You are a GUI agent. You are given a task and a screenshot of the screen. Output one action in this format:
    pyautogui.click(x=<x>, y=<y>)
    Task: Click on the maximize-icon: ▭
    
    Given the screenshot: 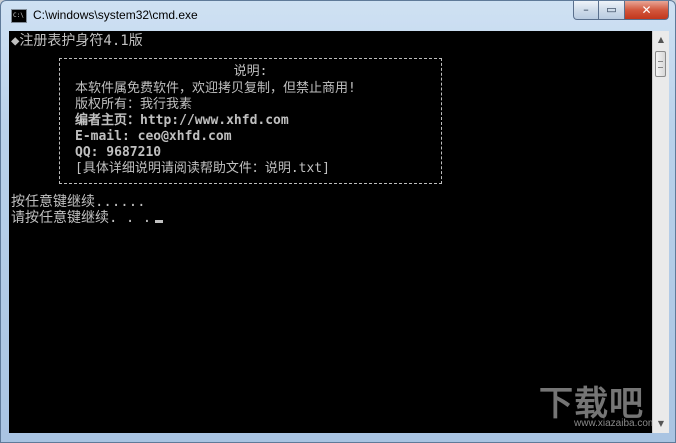 What is the action you would take?
    pyautogui.click(x=611, y=9)
    